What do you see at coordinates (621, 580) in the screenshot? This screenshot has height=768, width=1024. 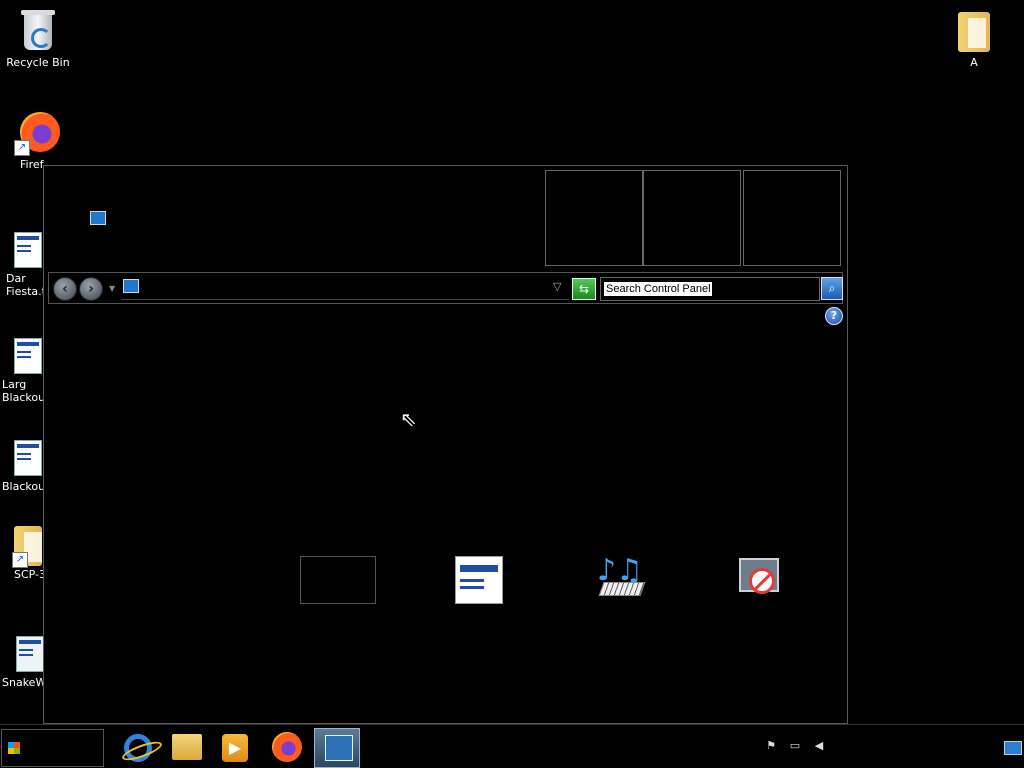 I see `control-panel-item-sound: ♪♫` at bounding box center [621, 580].